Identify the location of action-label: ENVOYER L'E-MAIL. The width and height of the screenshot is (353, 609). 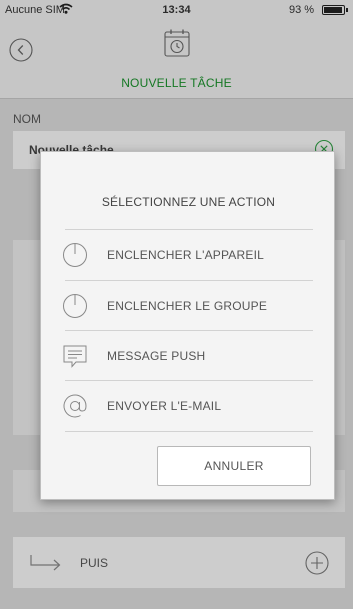
(164, 406).